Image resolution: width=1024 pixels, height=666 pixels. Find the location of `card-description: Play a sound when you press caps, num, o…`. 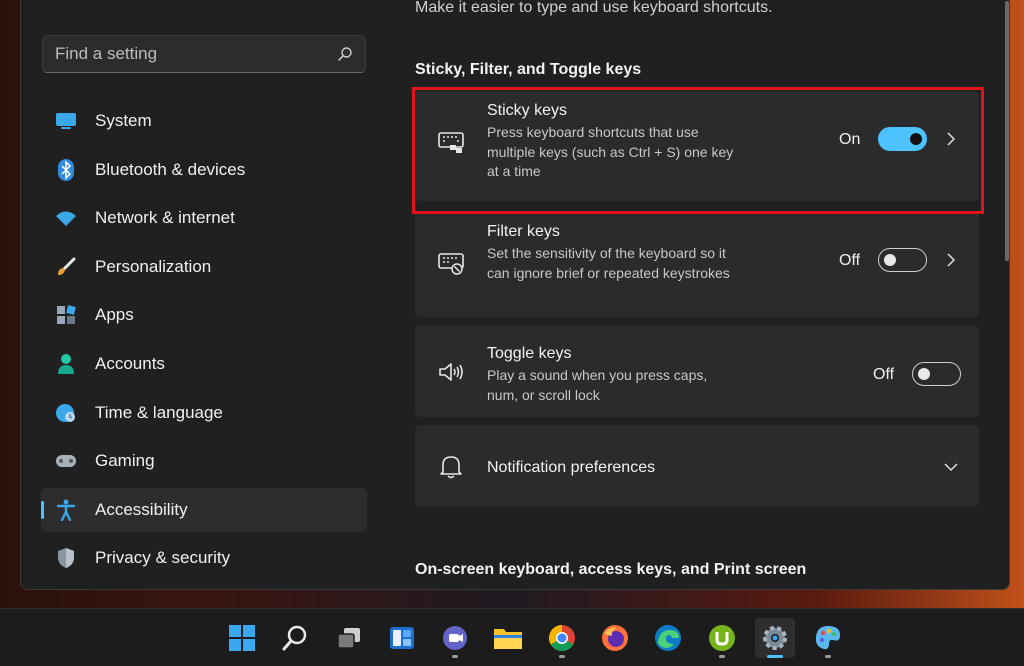

card-description: Play a sound when you press caps, num, o… is located at coordinates (597, 385).